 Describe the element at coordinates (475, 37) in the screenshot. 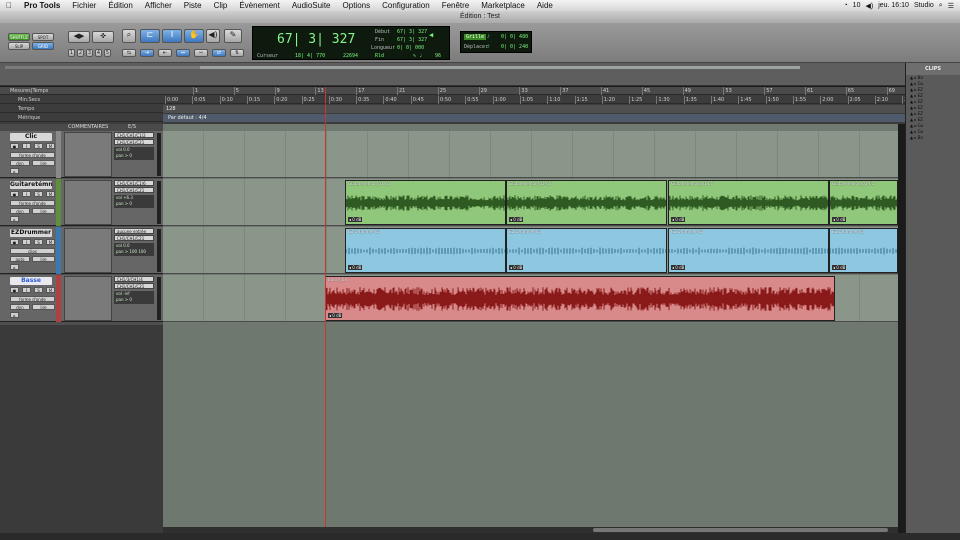

I see `grid-label: Grille` at that location.